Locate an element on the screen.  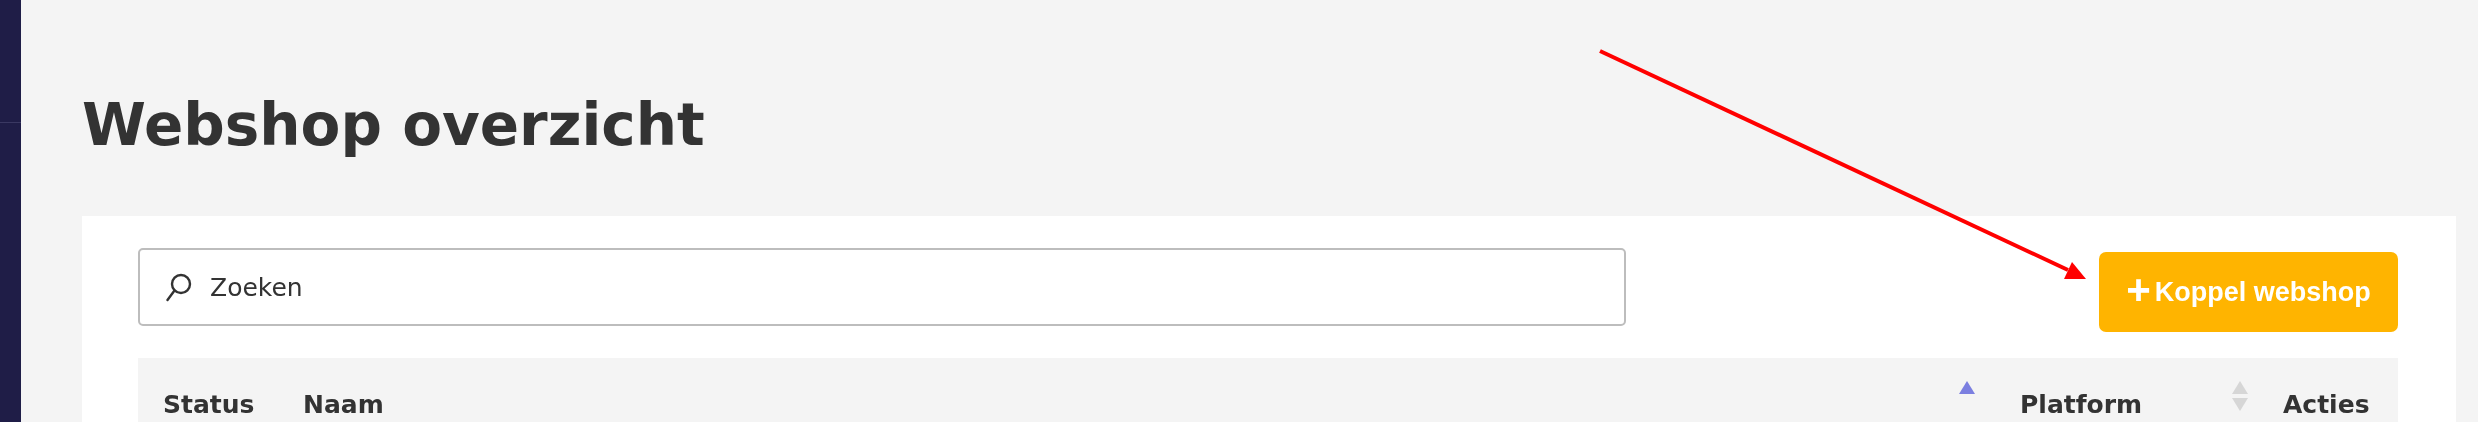
search-field: Zoeken is located at coordinates (882, 287).